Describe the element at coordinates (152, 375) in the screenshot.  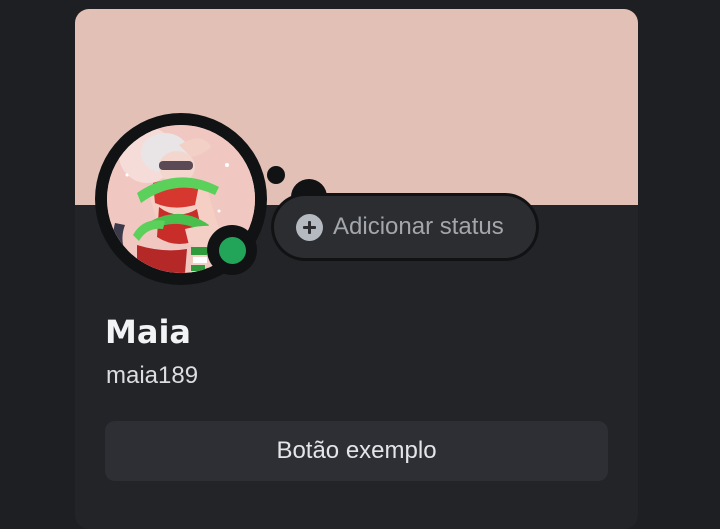
I see `username: maia189` at that location.